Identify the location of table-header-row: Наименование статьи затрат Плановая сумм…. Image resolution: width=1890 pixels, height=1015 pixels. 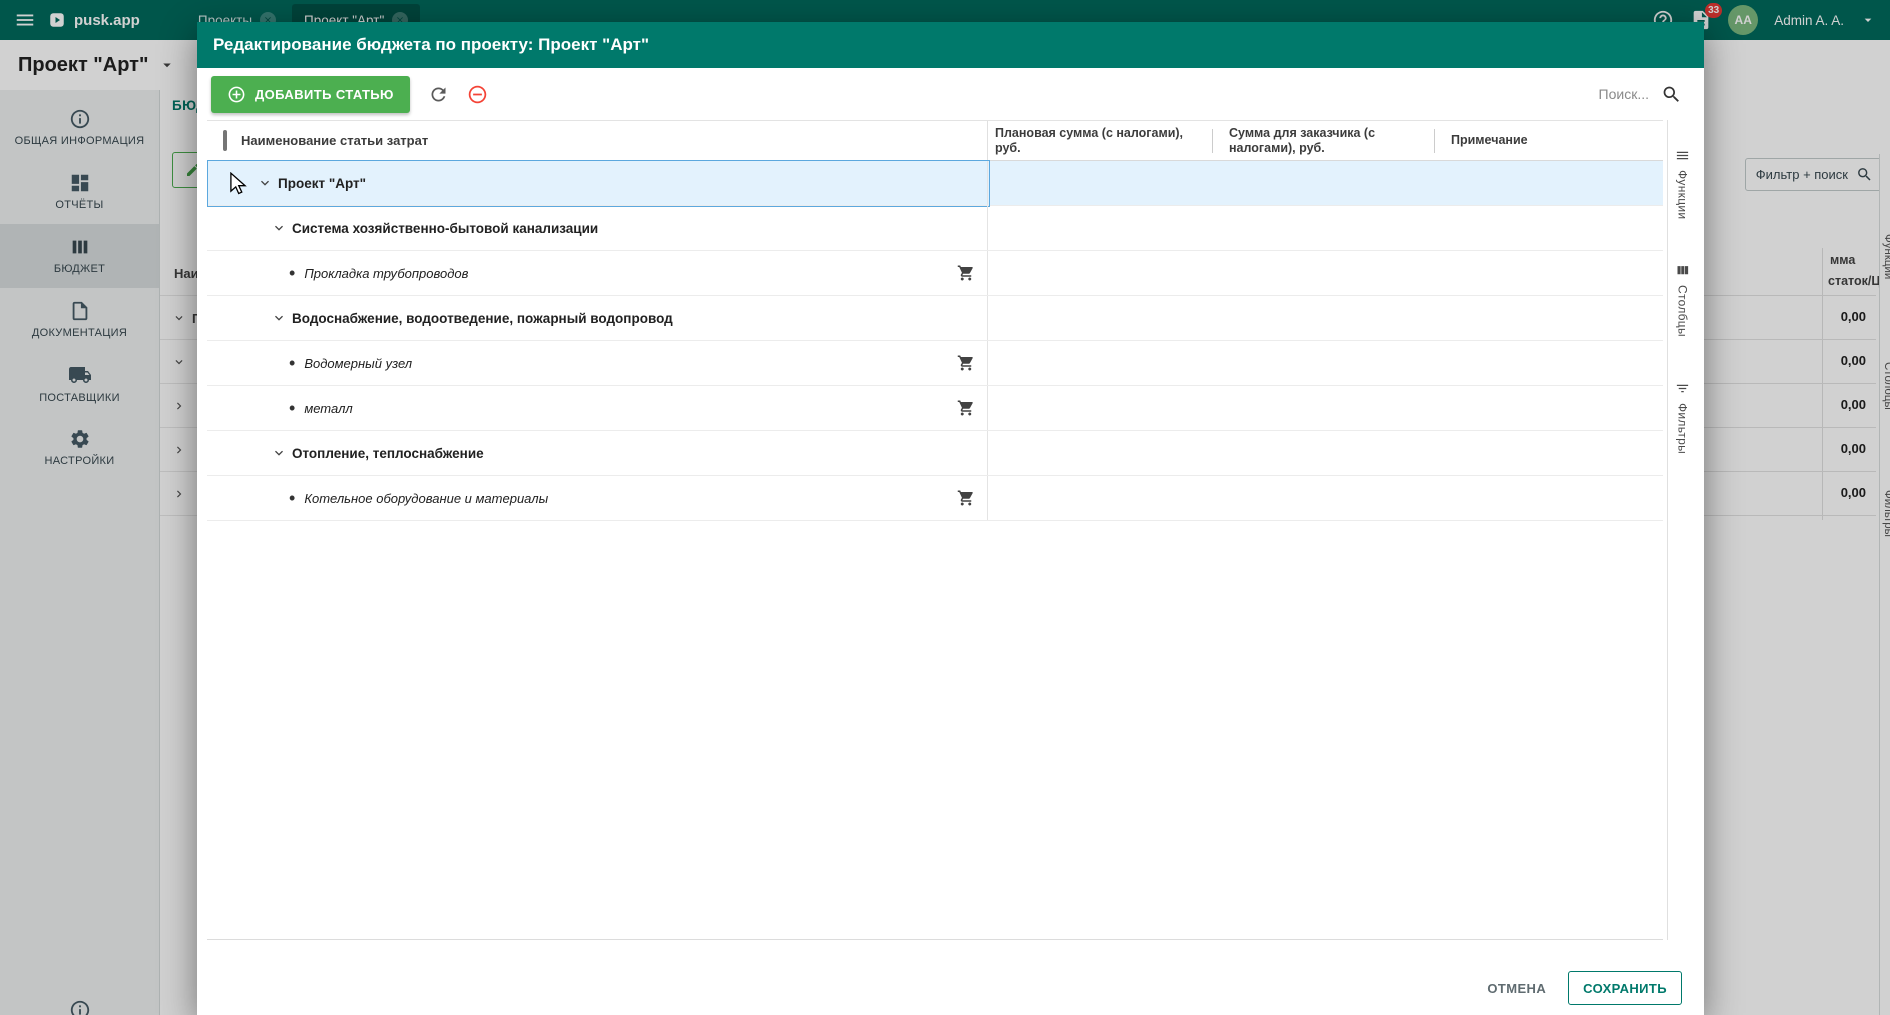
(935, 140).